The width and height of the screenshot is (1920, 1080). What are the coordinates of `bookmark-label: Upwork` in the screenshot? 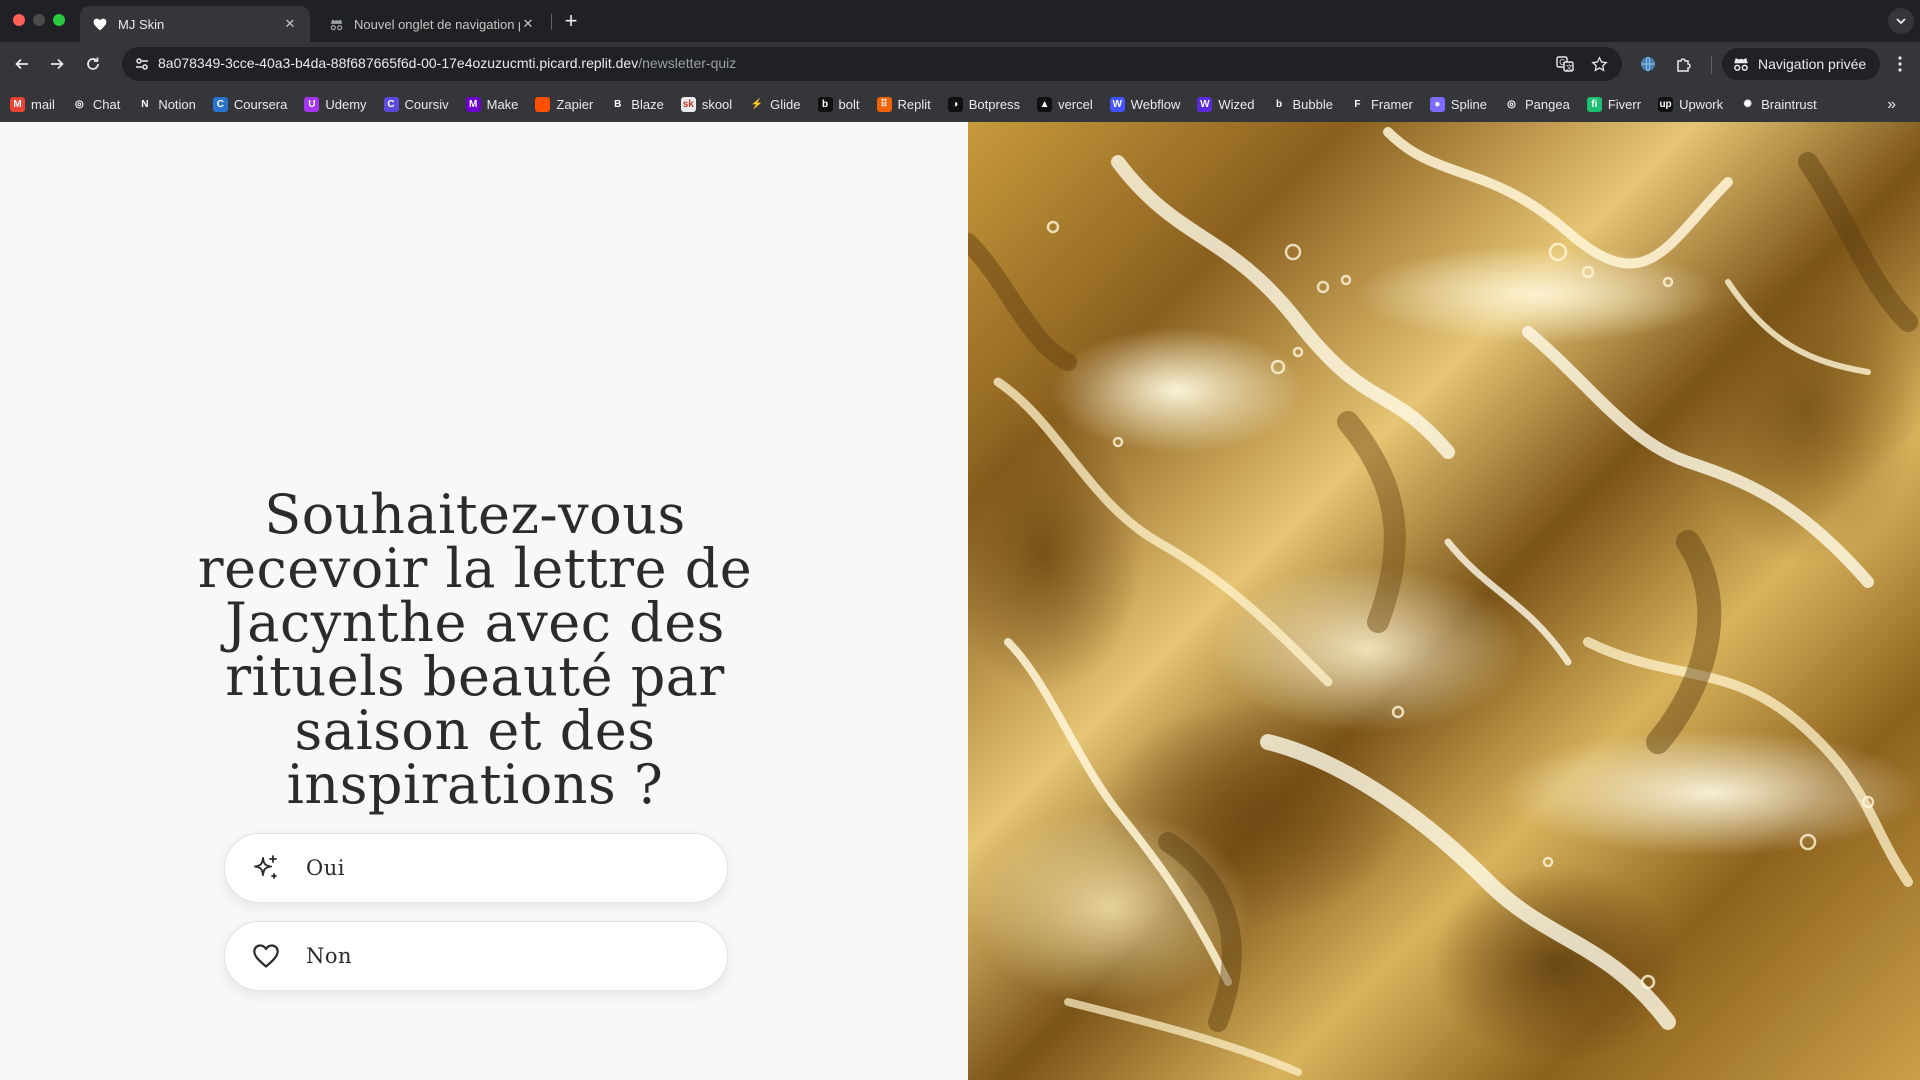 It's located at (1701, 104).